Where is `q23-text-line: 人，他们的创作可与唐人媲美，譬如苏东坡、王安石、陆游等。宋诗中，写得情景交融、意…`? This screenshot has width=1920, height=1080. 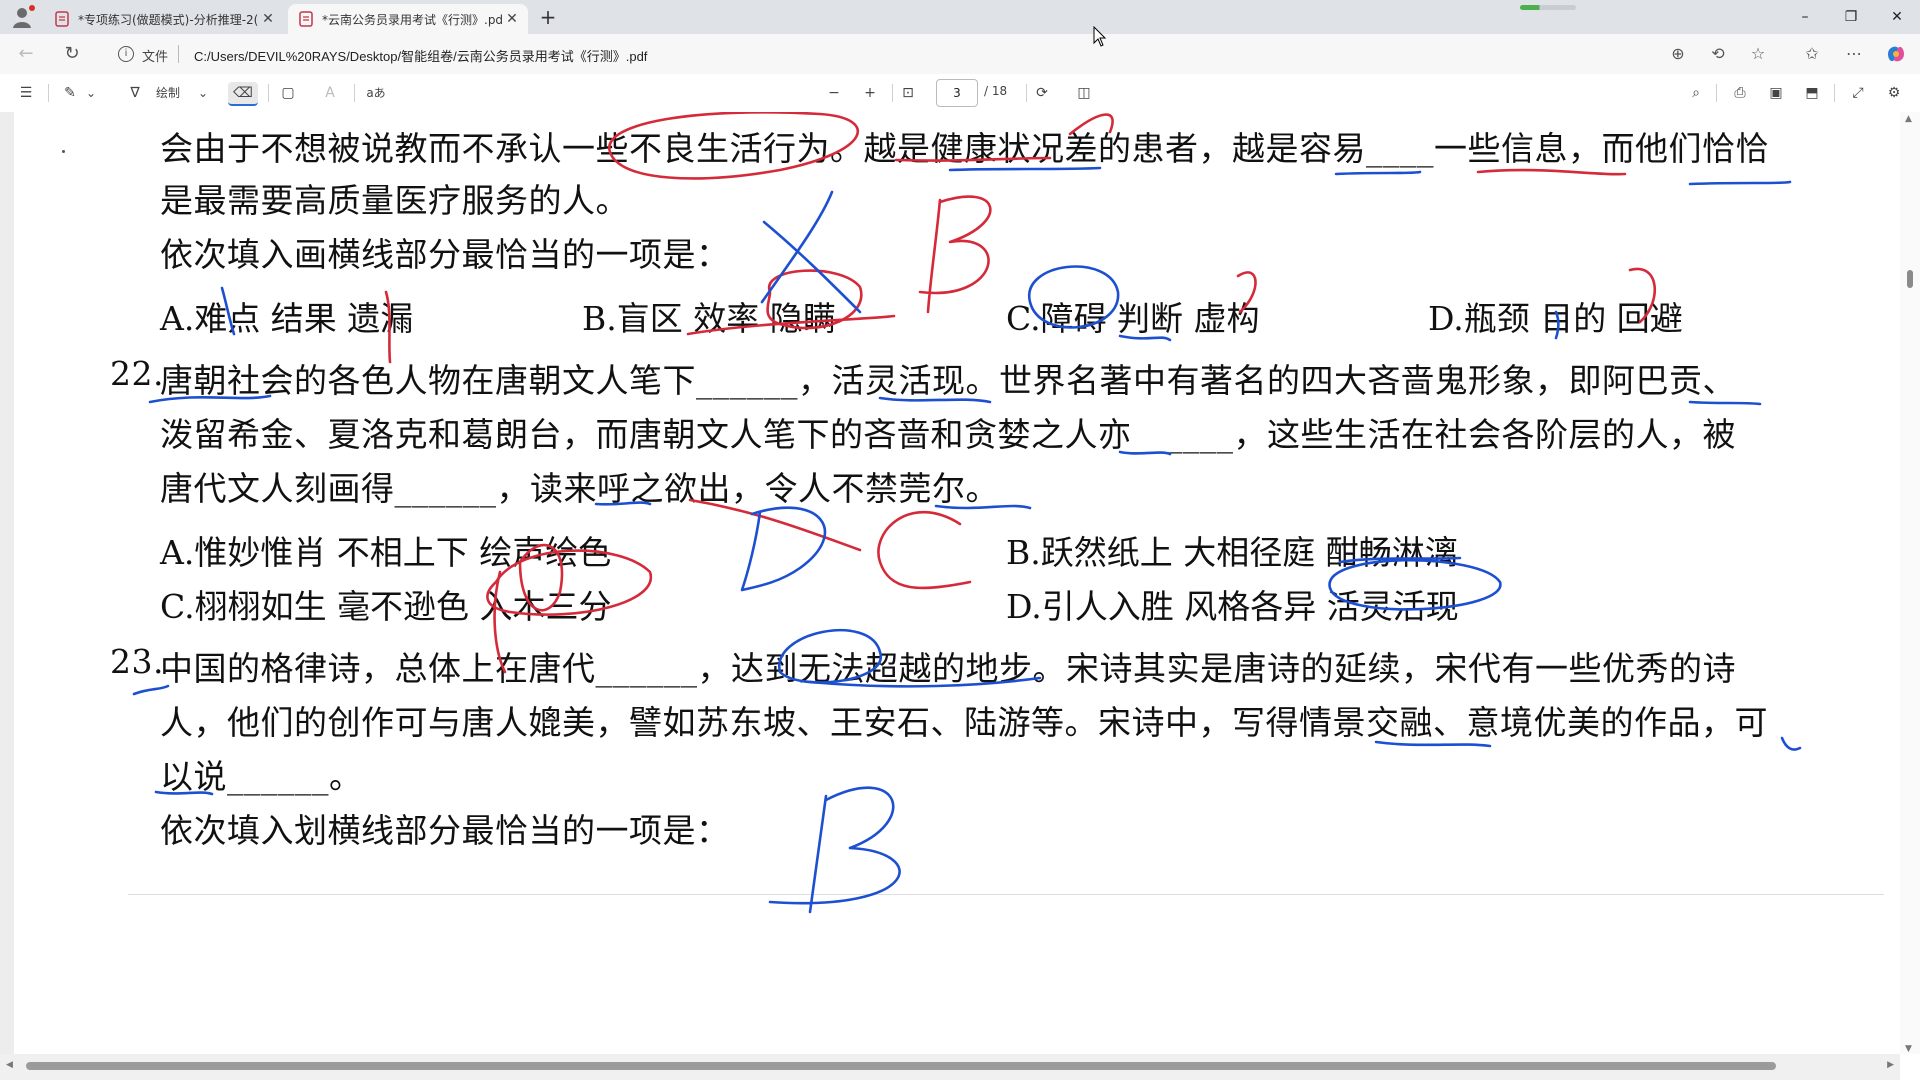
q23-text-line: 人，他们的创作可与唐人媲美，譬如苏东坡、王安石、陆游等。宋诗中，写得情景交融、意… is located at coordinates (964, 722).